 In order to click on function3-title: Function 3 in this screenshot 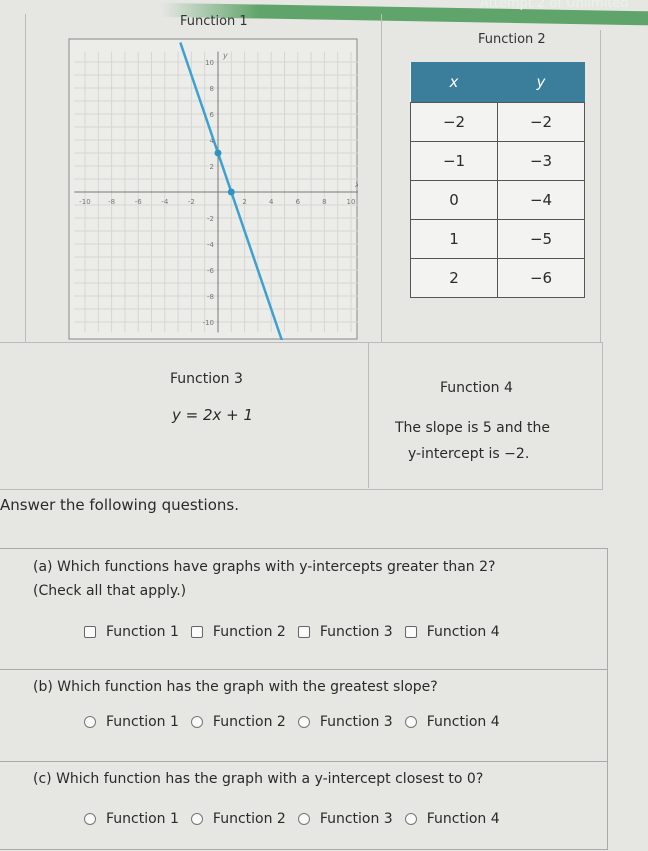, I will do `click(206, 379)`.